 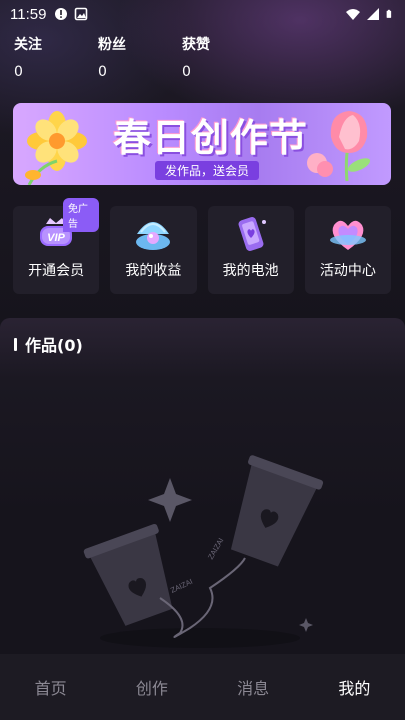 I want to click on quick-item-earnings: 我的收益, so click(x=153, y=250).